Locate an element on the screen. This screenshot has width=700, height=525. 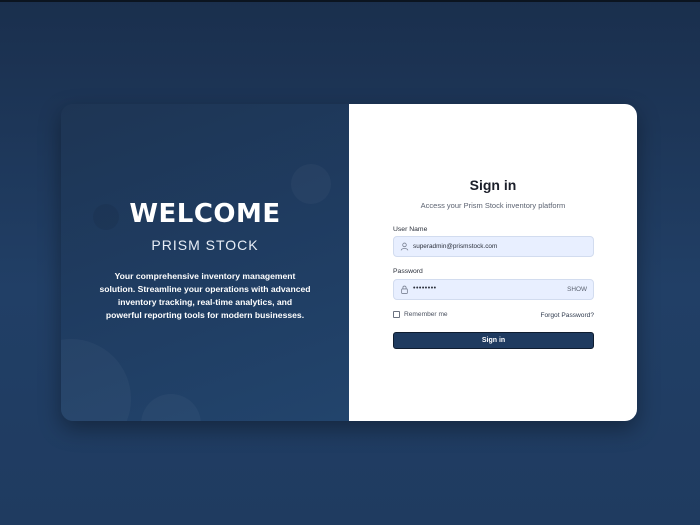
password-value: •••••••• is located at coordinates (425, 288).